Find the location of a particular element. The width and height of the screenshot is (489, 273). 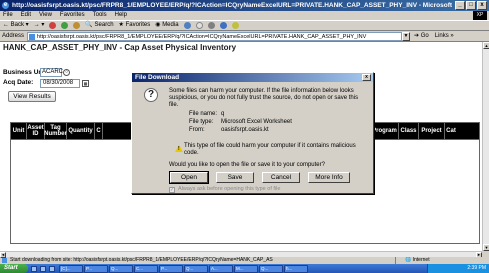

minimize-button: _ is located at coordinates (460, 5).